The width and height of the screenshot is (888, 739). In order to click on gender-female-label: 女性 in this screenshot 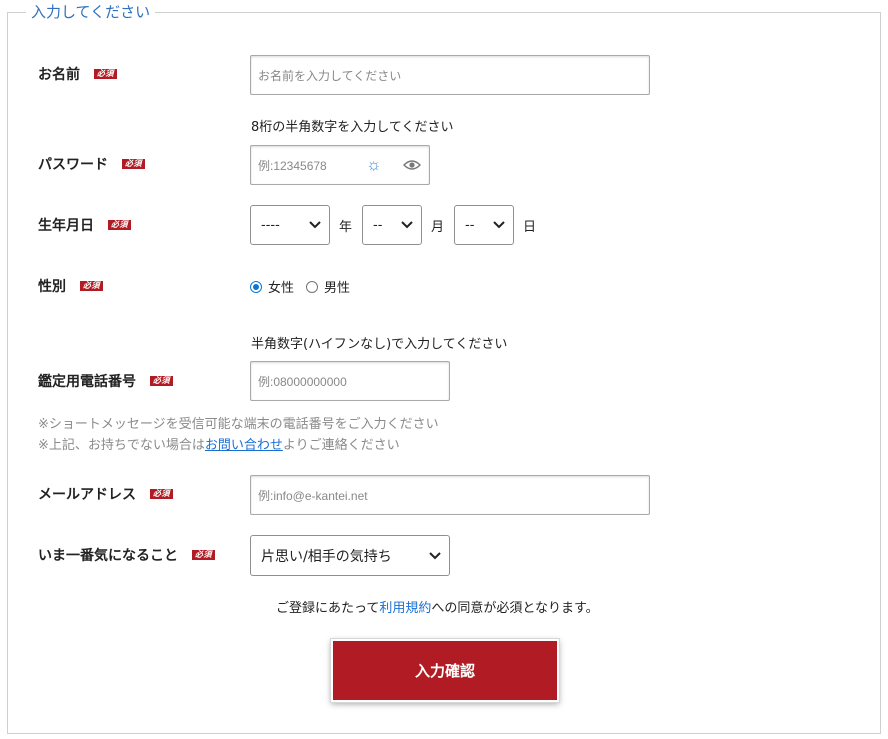, I will do `click(281, 286)`.